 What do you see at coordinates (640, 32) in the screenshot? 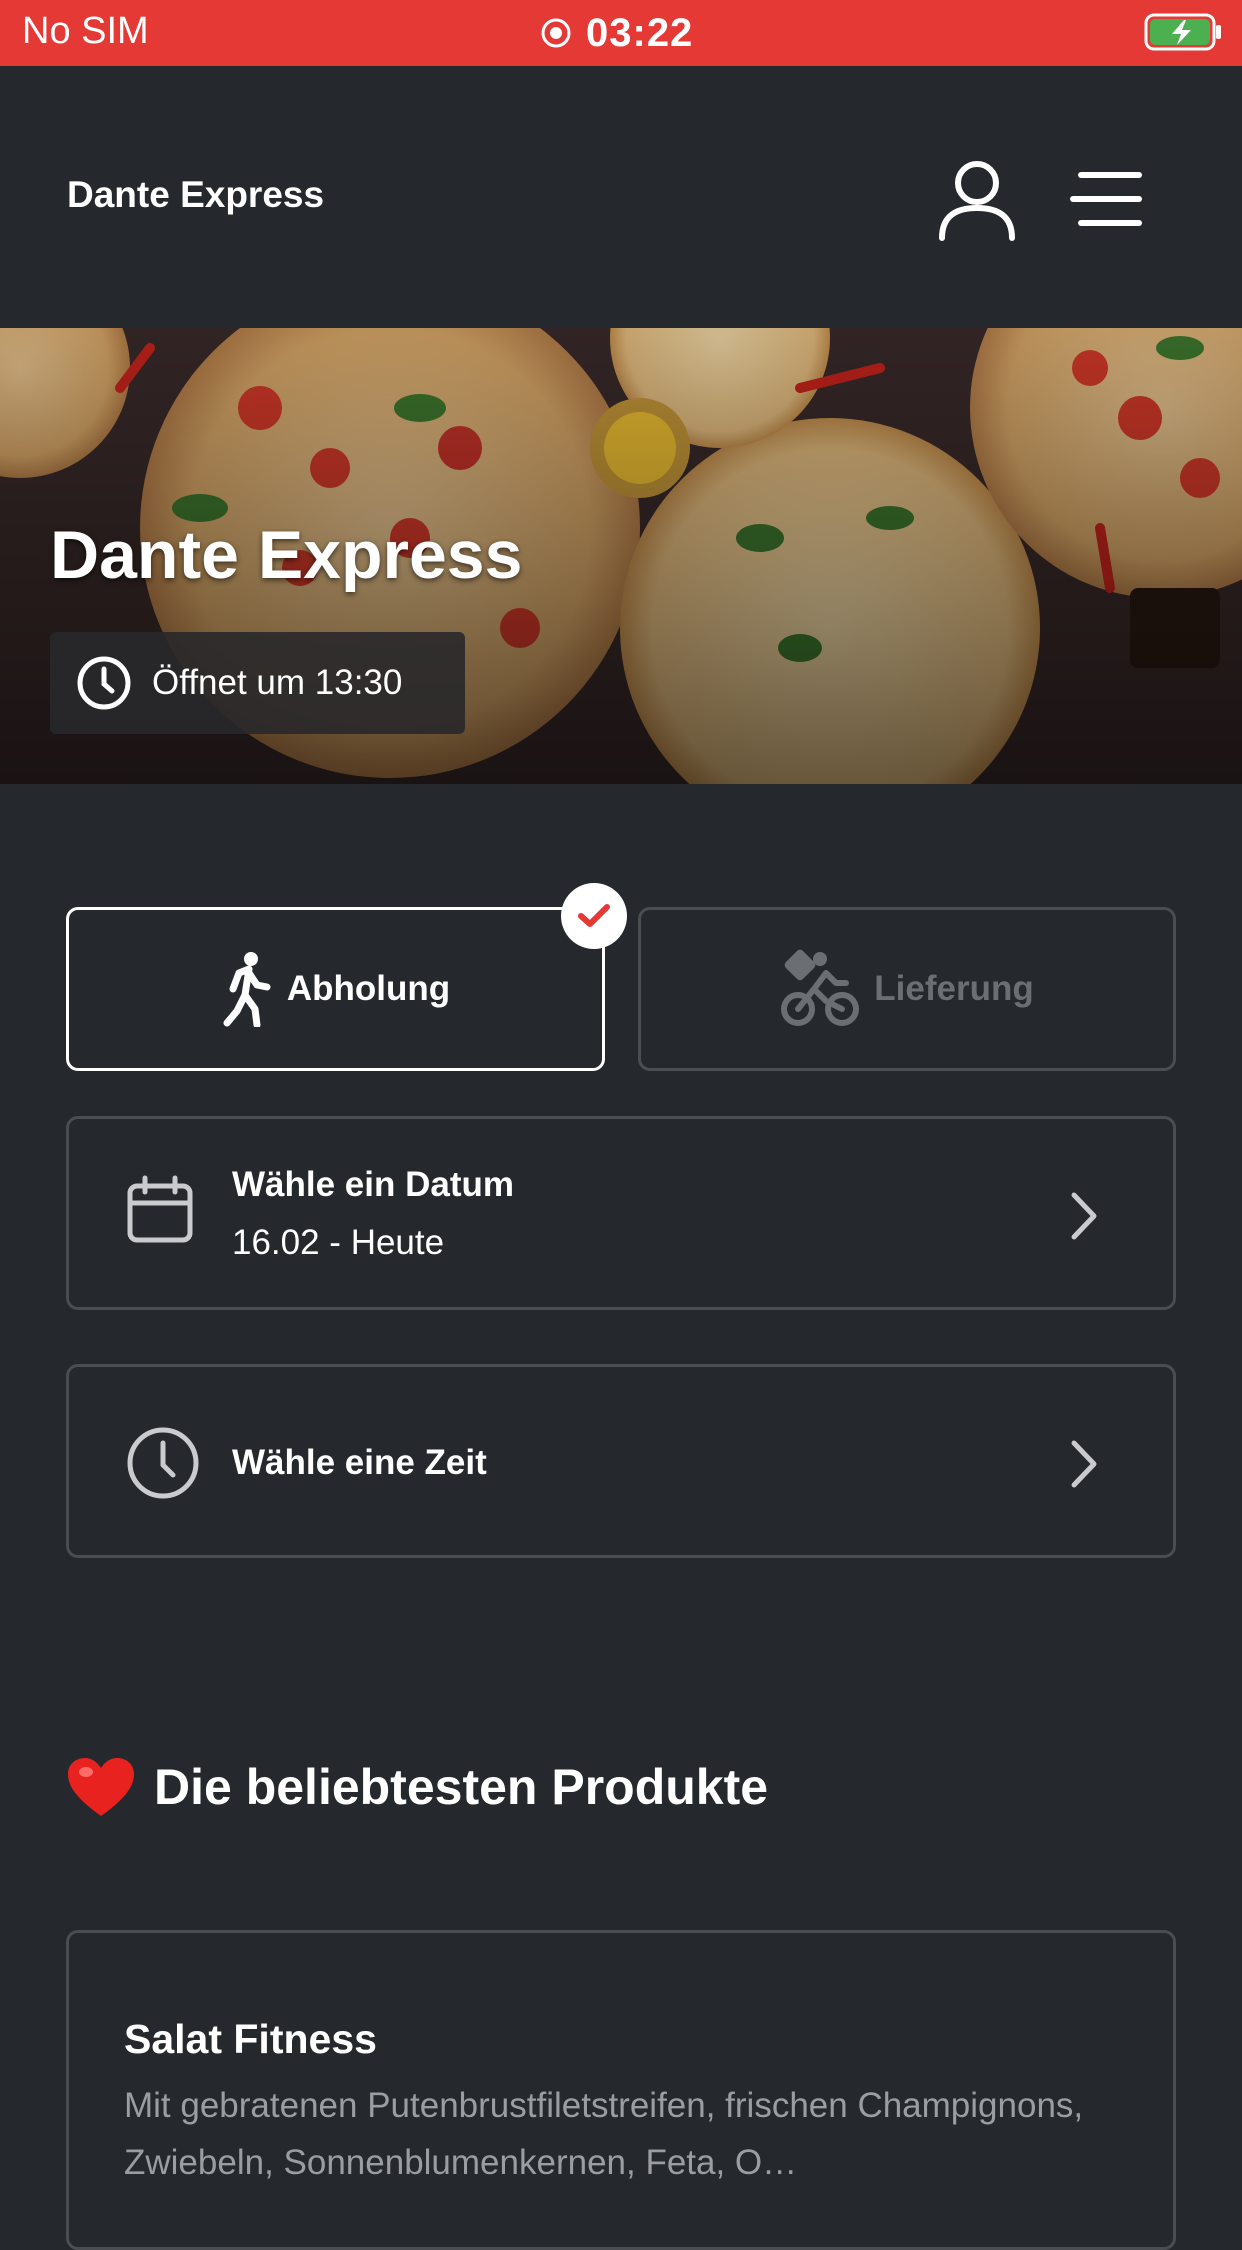
I see `status-time: 03:22` at bounding box center [640, 32].